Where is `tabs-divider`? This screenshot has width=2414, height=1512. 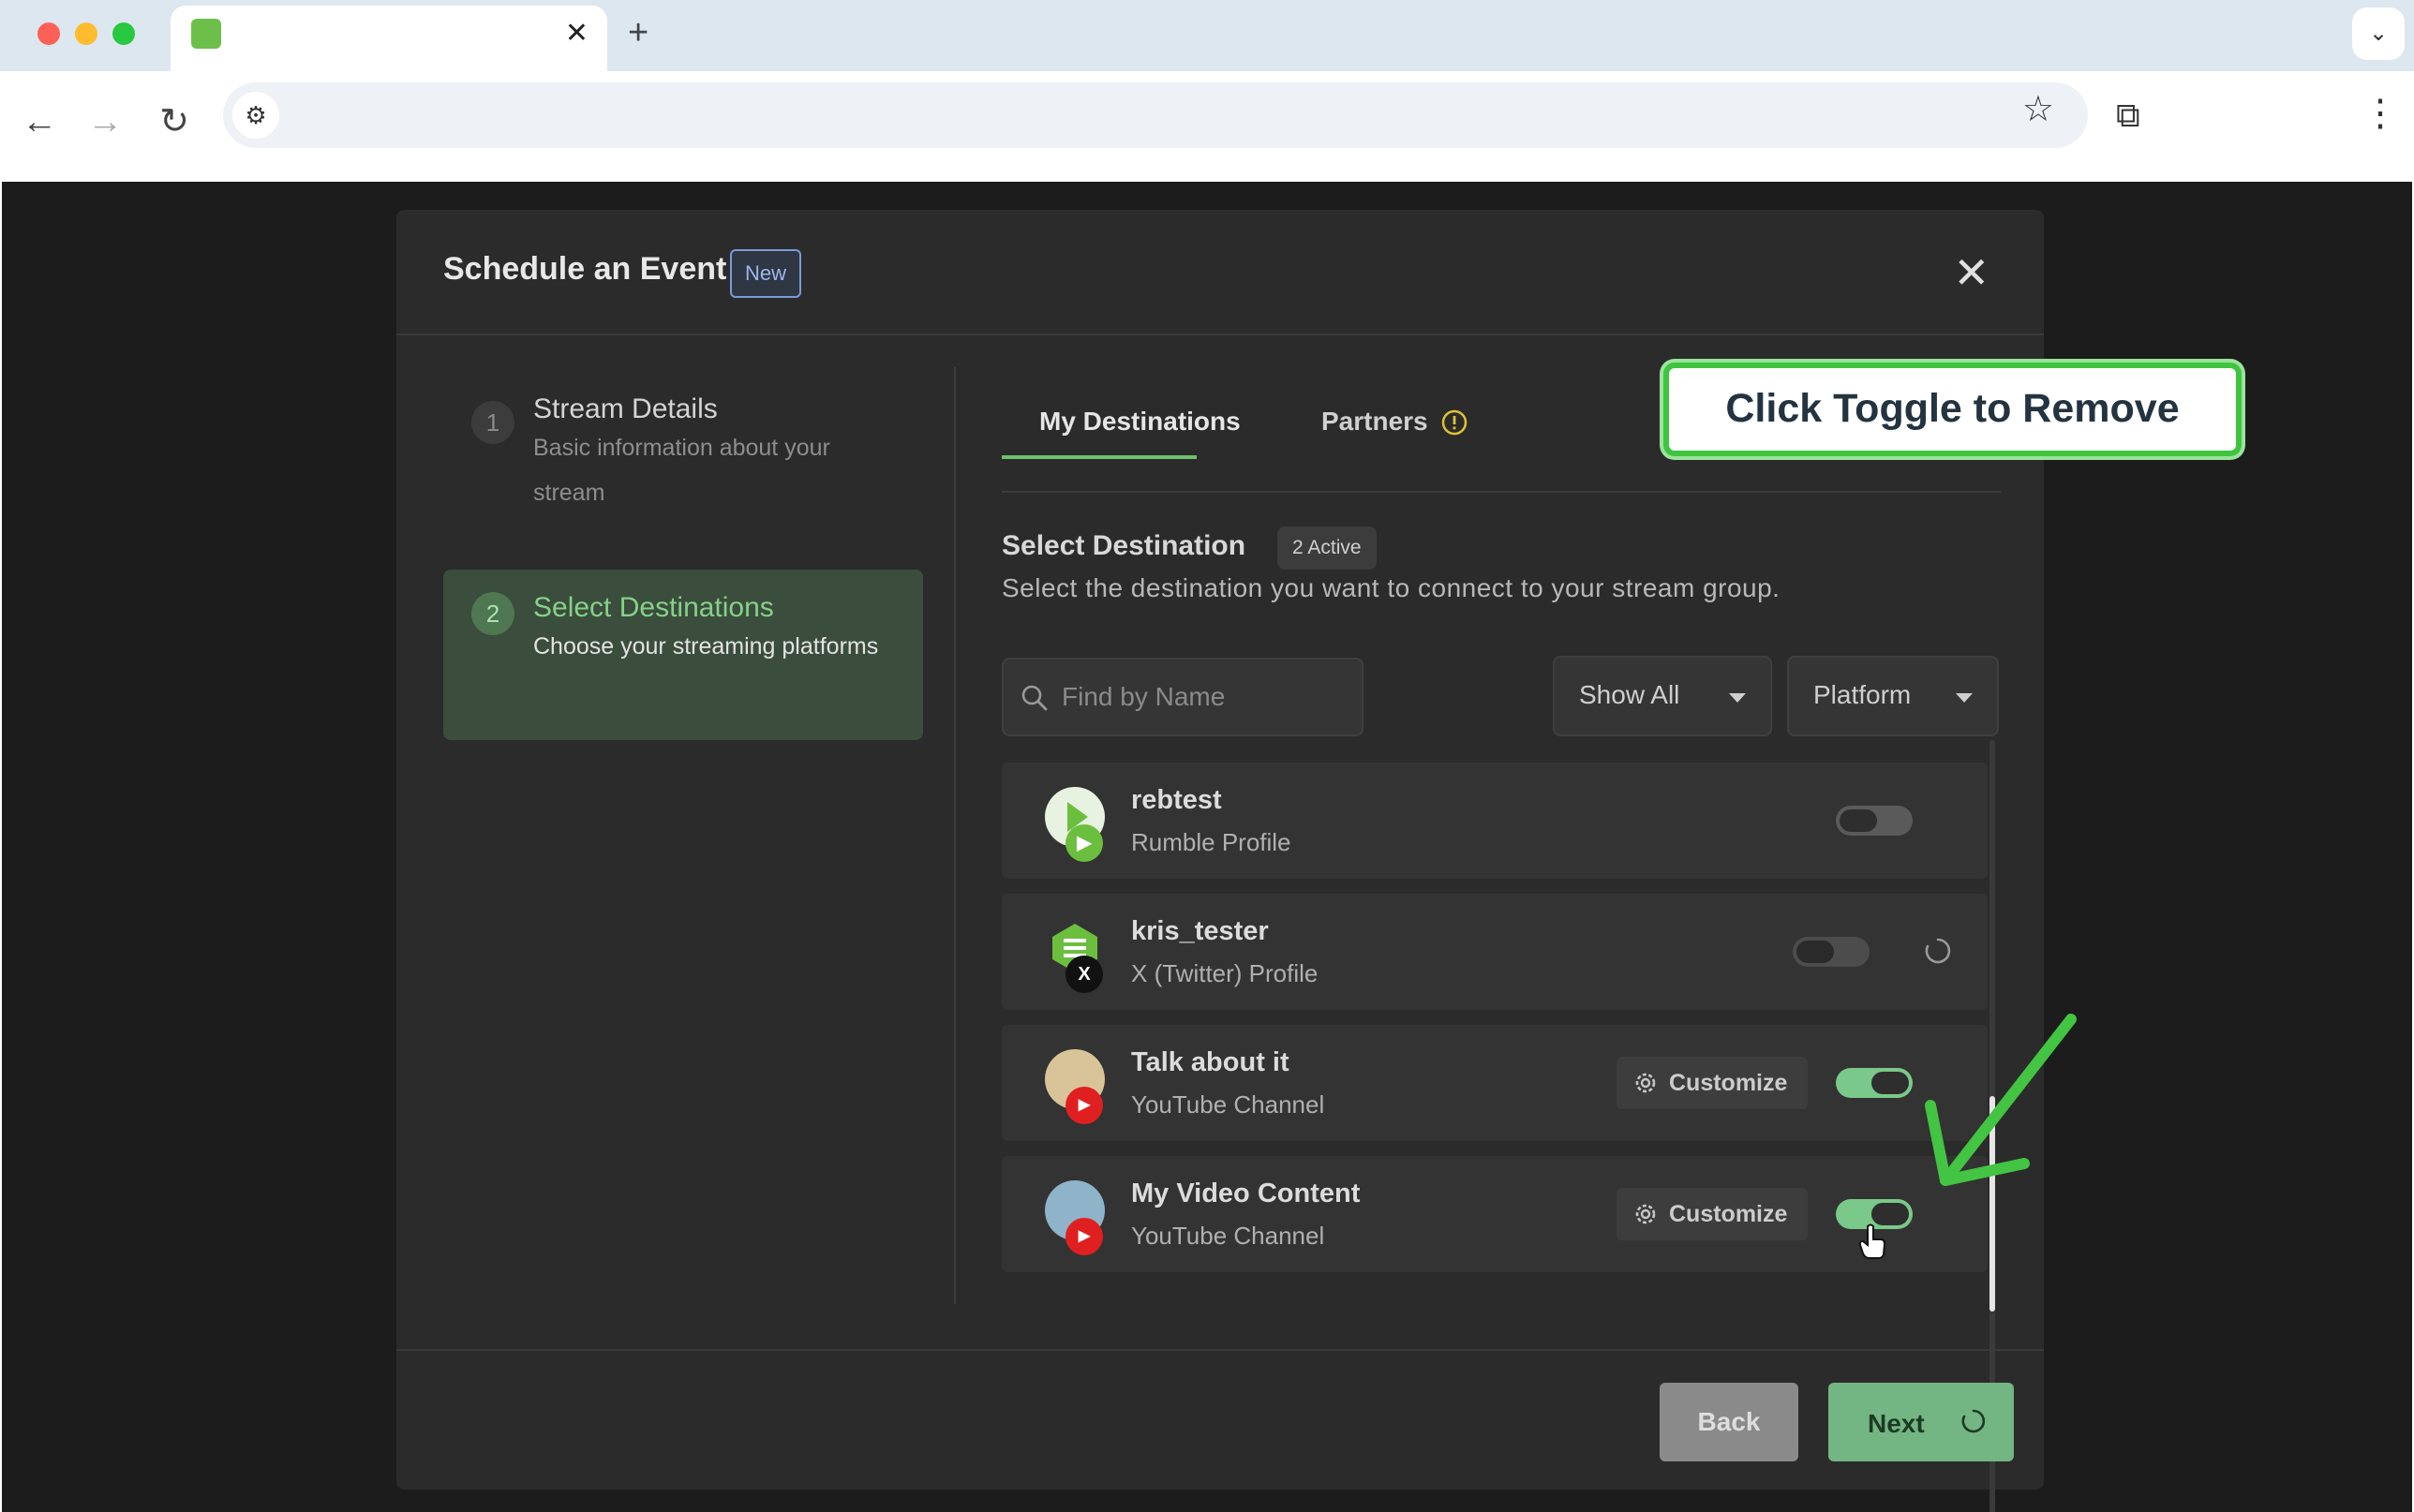 tabs-divider is located at coordinates (1501, 492).